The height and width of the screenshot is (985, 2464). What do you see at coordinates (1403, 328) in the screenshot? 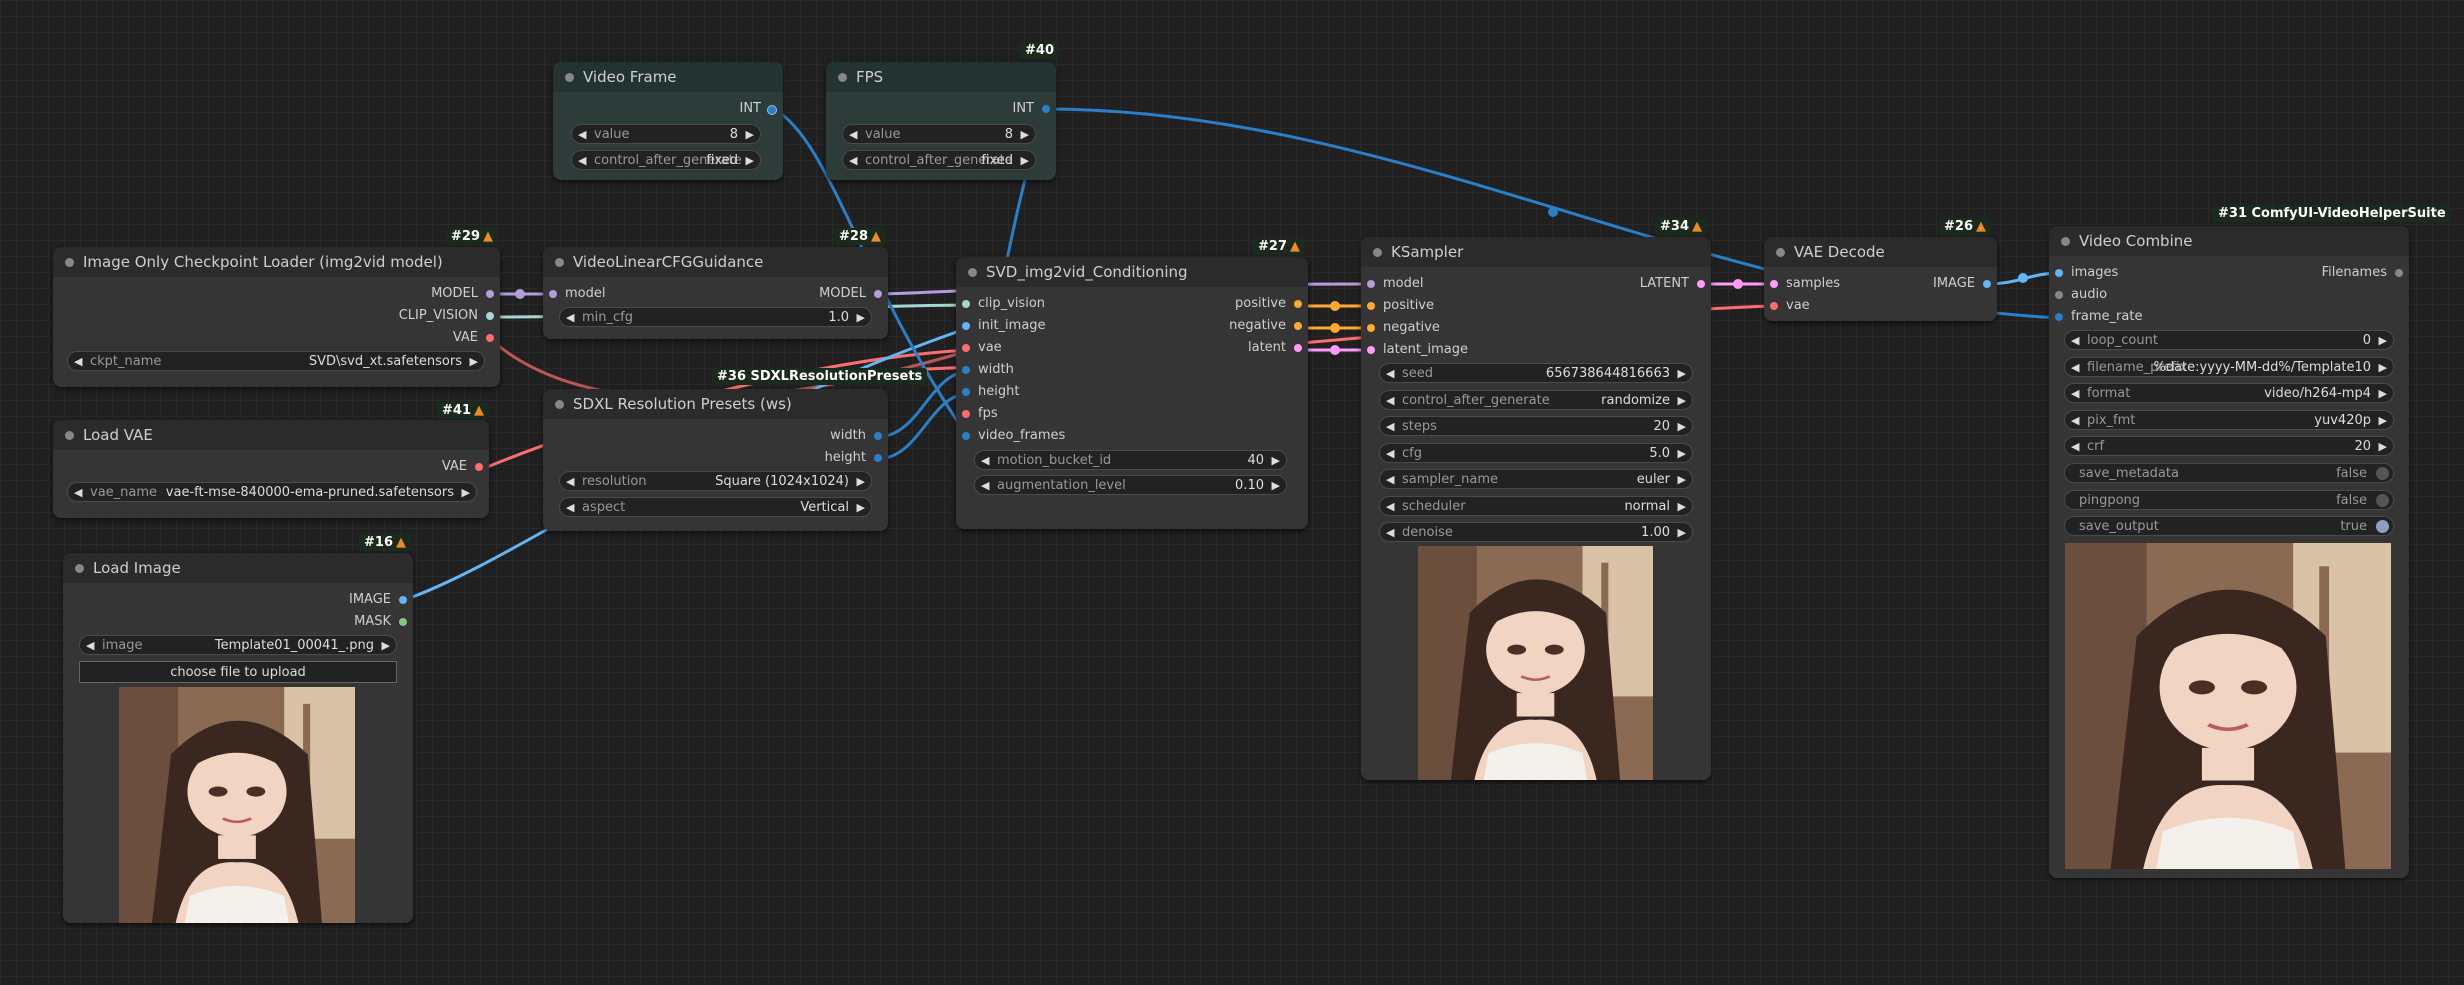
I see `input-slot: negative` at bounding box center [1403, 328].